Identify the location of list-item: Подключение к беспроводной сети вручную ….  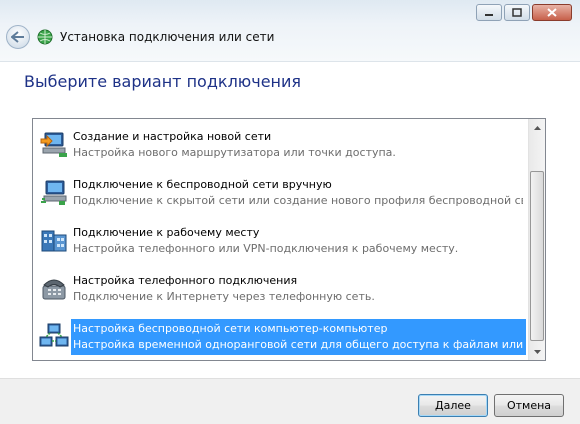
(280, 193).